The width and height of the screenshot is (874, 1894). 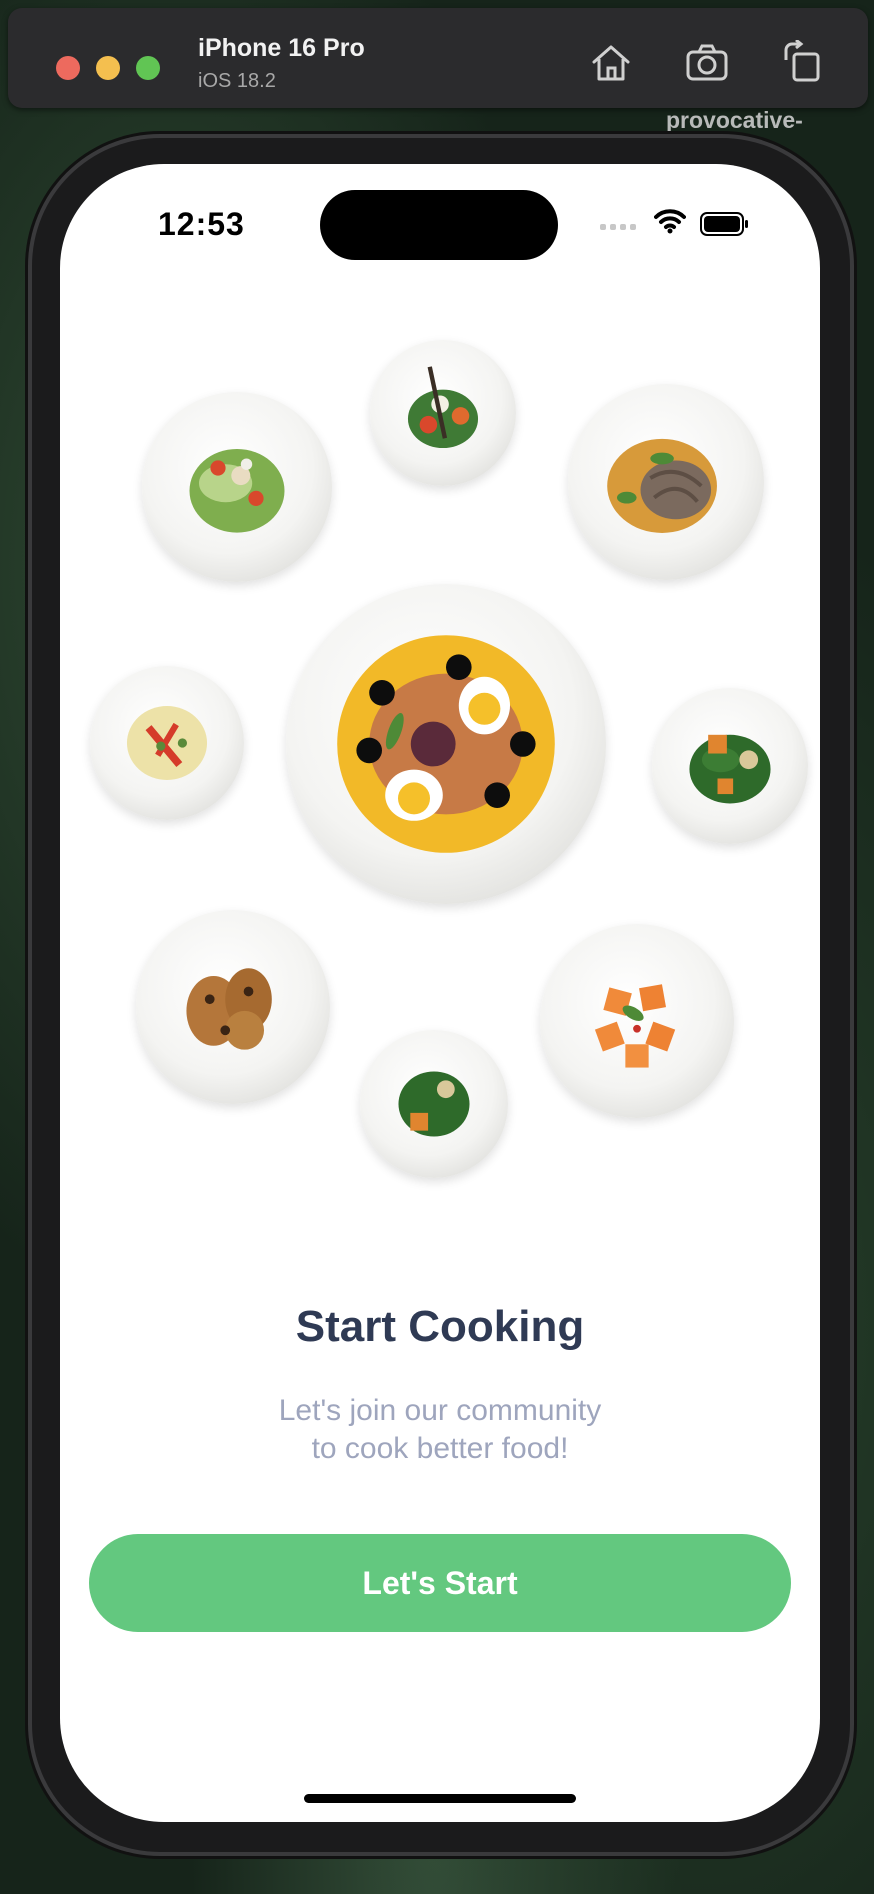 I want to click on close-window-button, so click(x=68, y=68).